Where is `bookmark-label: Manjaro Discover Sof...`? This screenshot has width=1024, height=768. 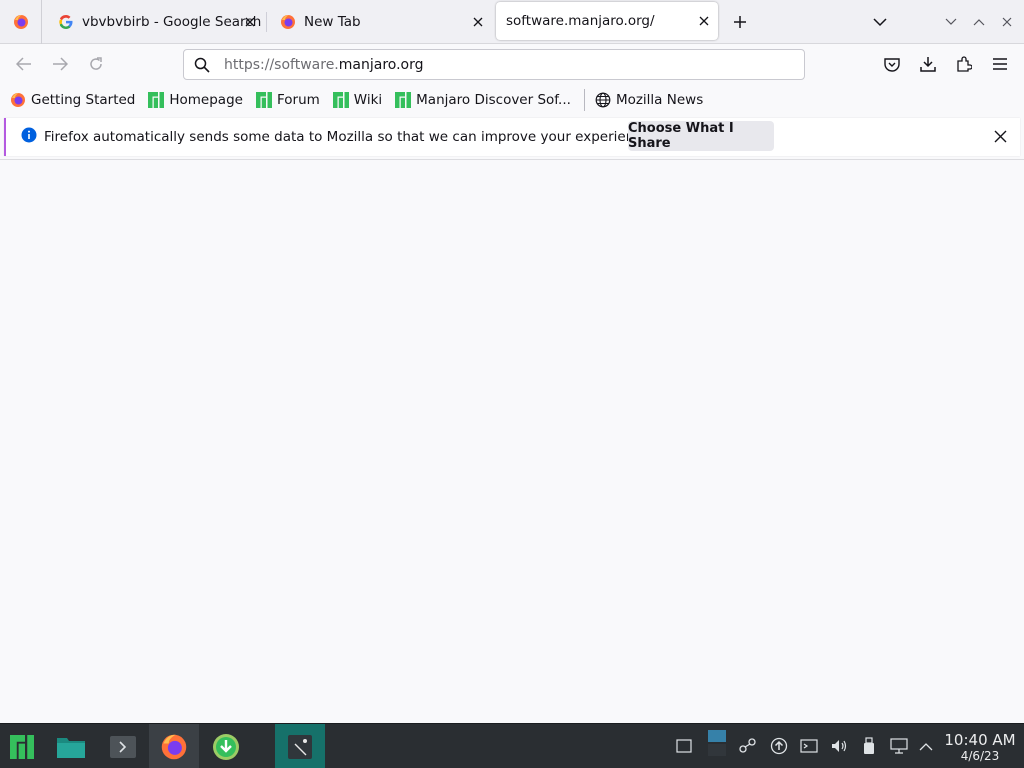 bookmark-label: Manjaro Discover Sof... is located at coordinates (493, 99).